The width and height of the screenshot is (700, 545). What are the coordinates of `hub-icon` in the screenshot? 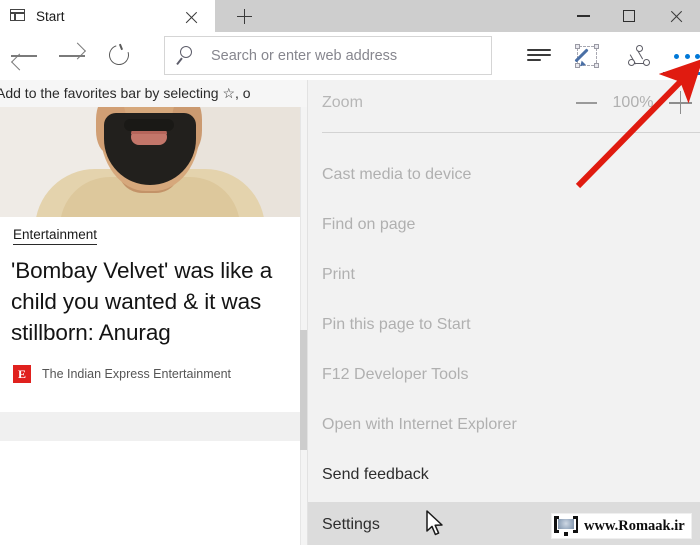 It's located at (539, 56).